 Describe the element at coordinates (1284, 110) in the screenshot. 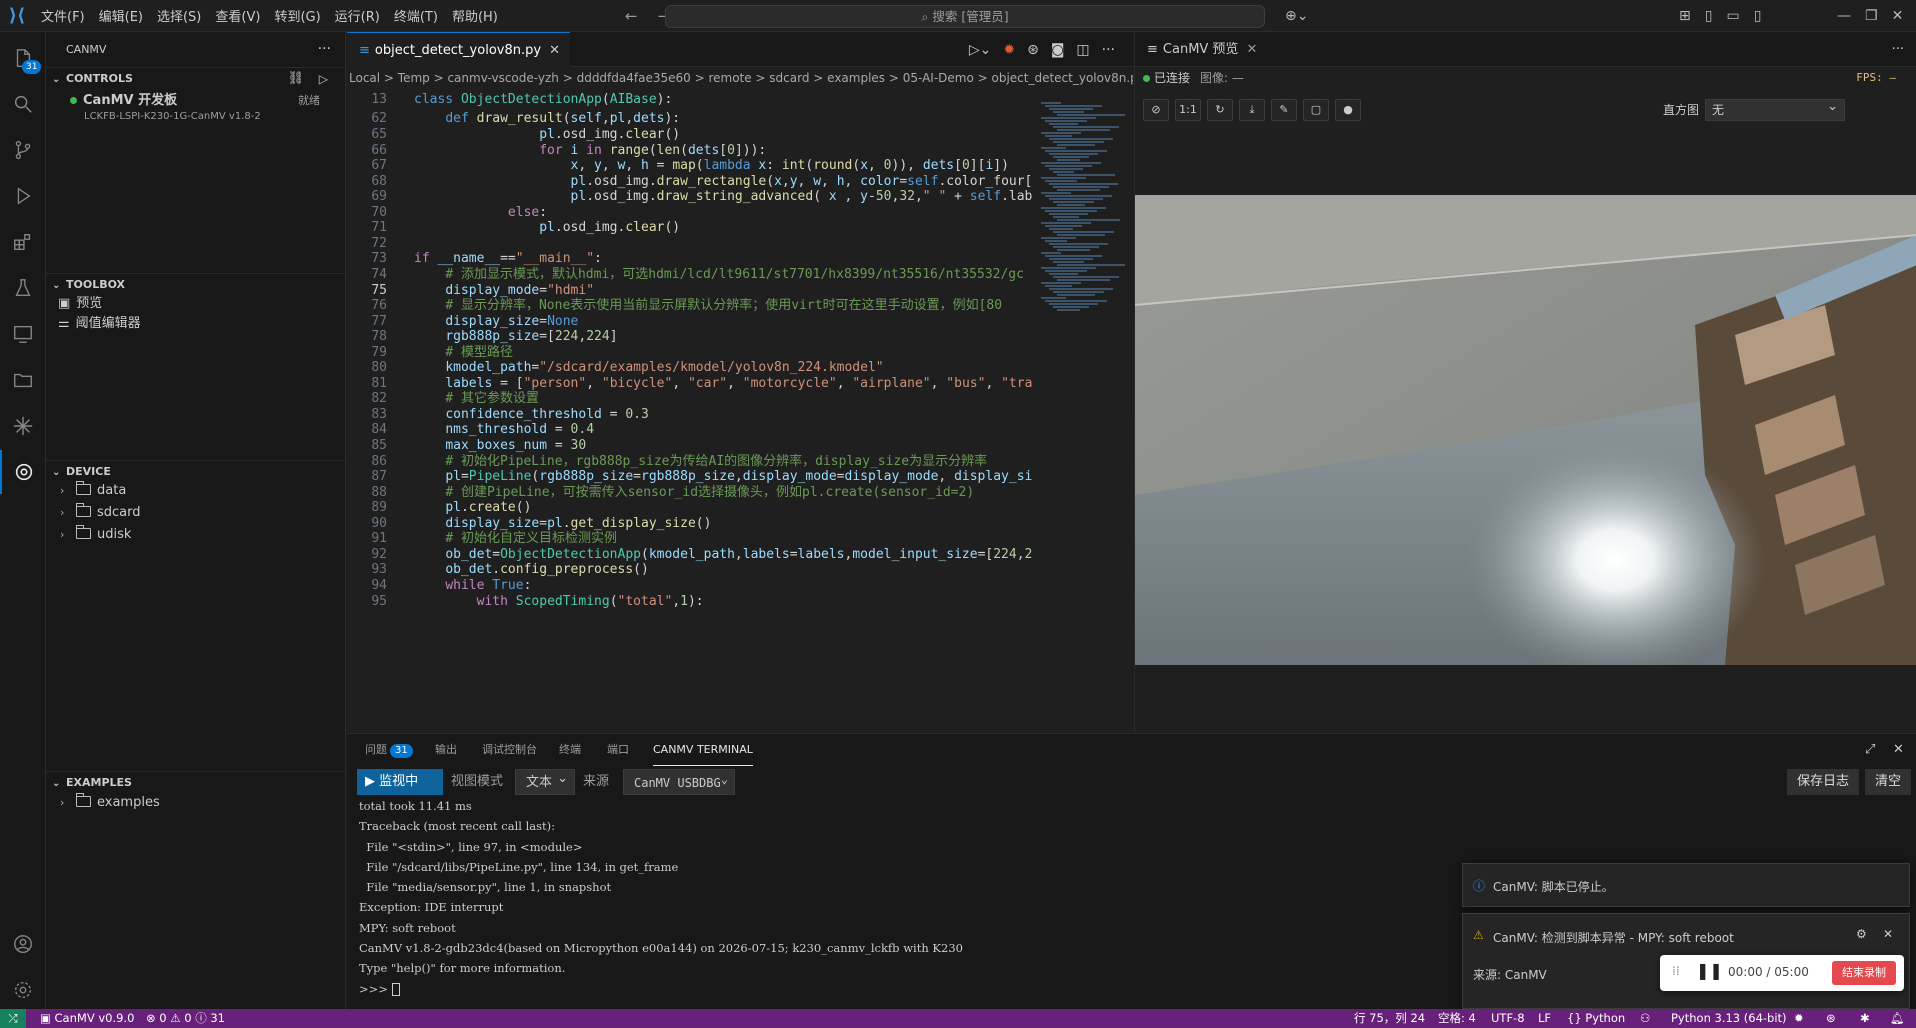

I see `edit-button: ✎` at that location.